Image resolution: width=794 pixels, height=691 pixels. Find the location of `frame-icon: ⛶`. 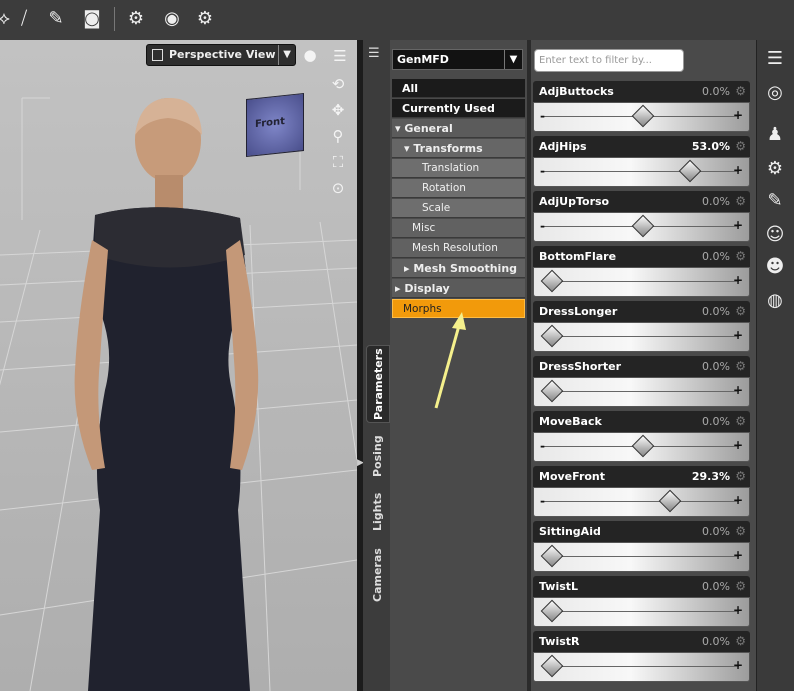

frame-icon: ⛶ is located at coordinates (338, 162).